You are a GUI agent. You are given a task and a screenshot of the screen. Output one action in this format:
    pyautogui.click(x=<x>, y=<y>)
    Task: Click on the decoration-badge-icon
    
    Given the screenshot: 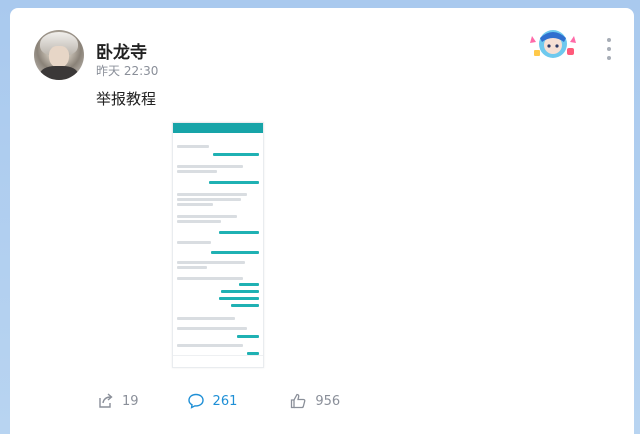 What is the action you would take?
    pyautogui.click(x=553, y=44)
    